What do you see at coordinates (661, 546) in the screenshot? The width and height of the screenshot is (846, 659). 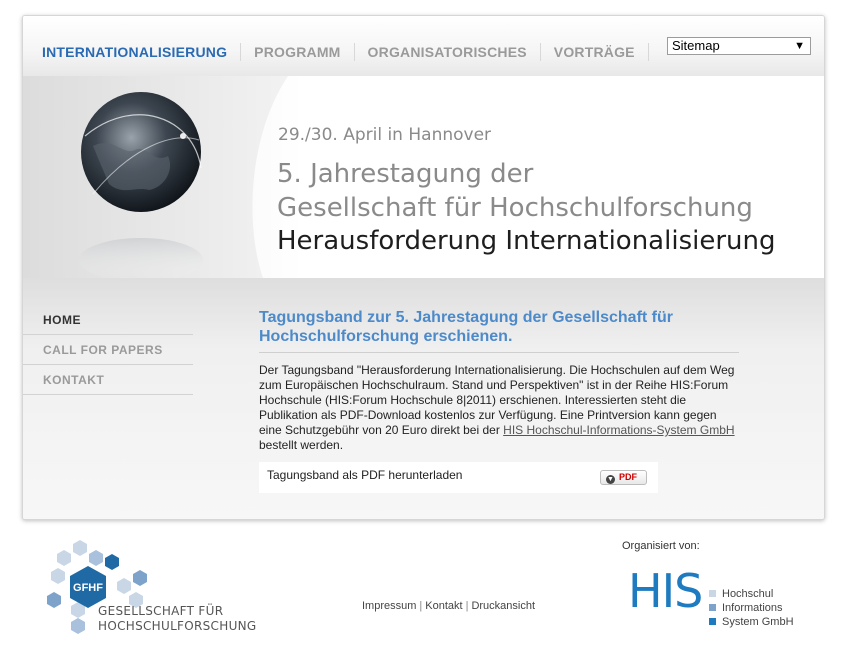 I see `organized-by-label: Organisiert von:` at bounding box center [661, 546].